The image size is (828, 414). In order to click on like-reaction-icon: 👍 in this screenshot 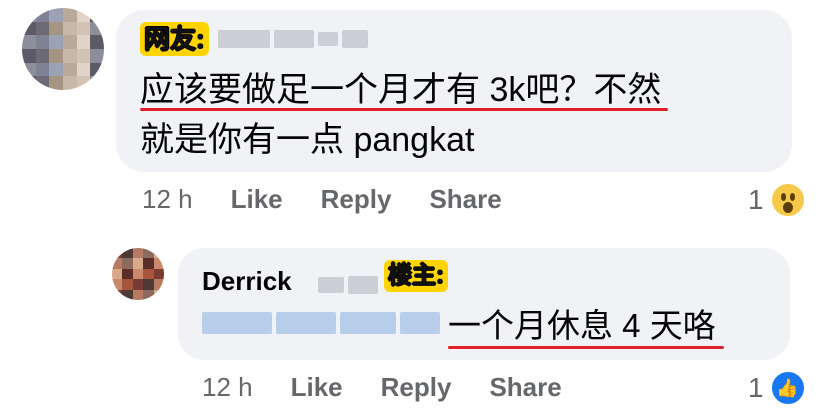, I will do `click(787, 388)`.